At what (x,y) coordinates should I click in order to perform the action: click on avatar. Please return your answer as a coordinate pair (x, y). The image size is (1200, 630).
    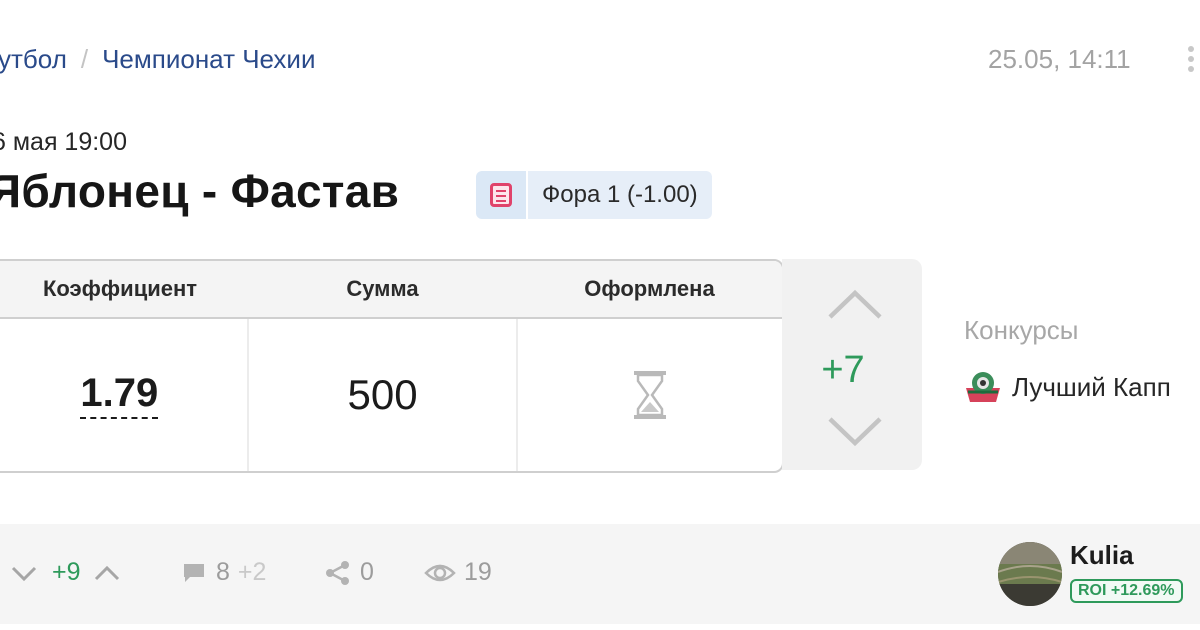
    Looking at the image, I should click on (1030, 574).